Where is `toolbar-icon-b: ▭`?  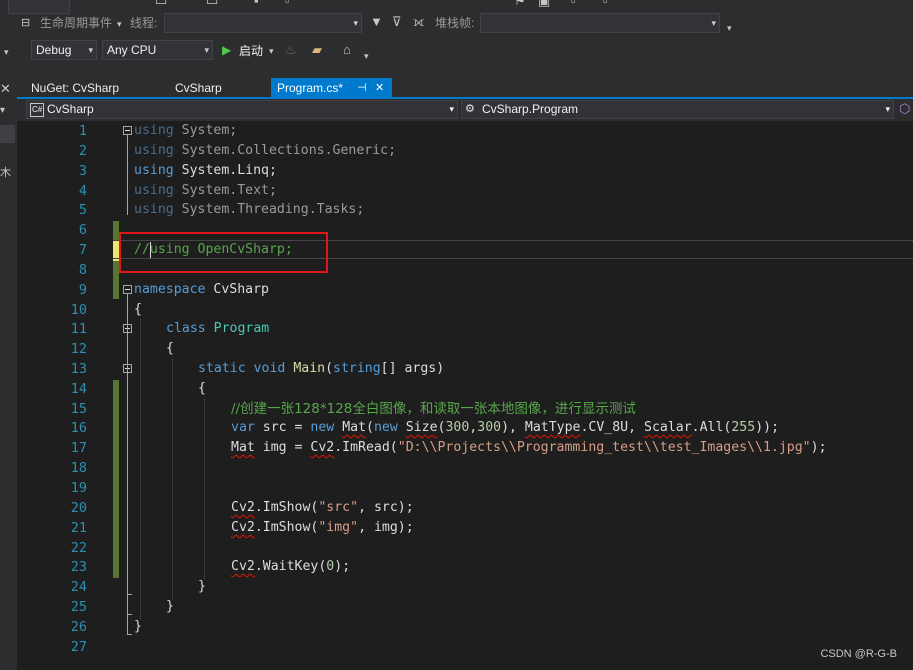
toolbar-icon-b: ▭ is located at coordinates (212, 4).